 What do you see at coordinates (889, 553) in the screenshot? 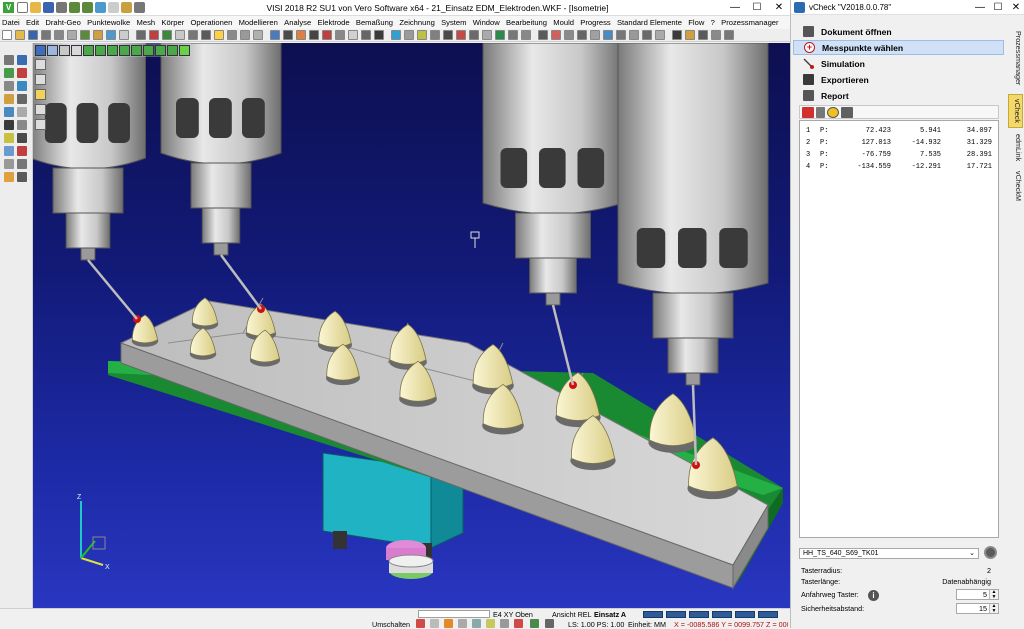
I see `probe-select: HH_TS_640_S69_TK01 ⌄` at bounding box center [889, 553].